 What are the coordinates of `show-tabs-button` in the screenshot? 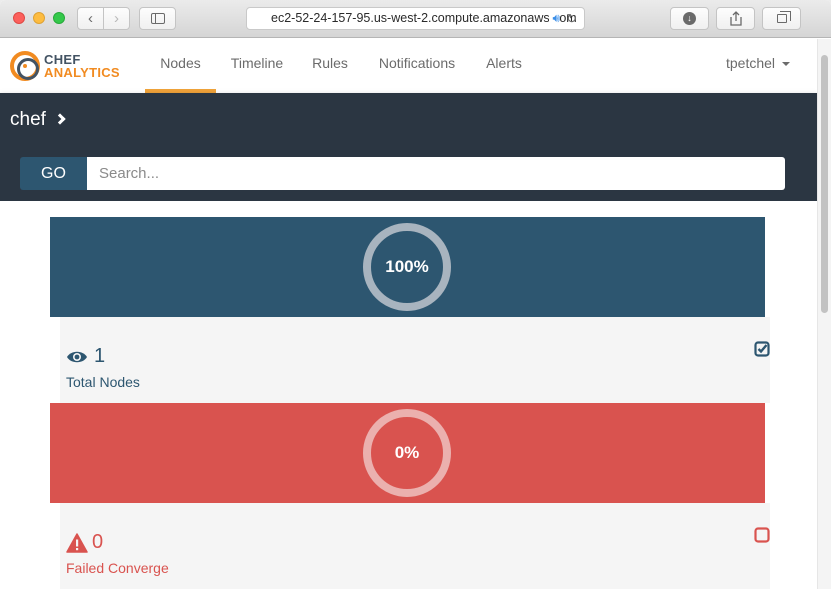 It's located at (781, 18).